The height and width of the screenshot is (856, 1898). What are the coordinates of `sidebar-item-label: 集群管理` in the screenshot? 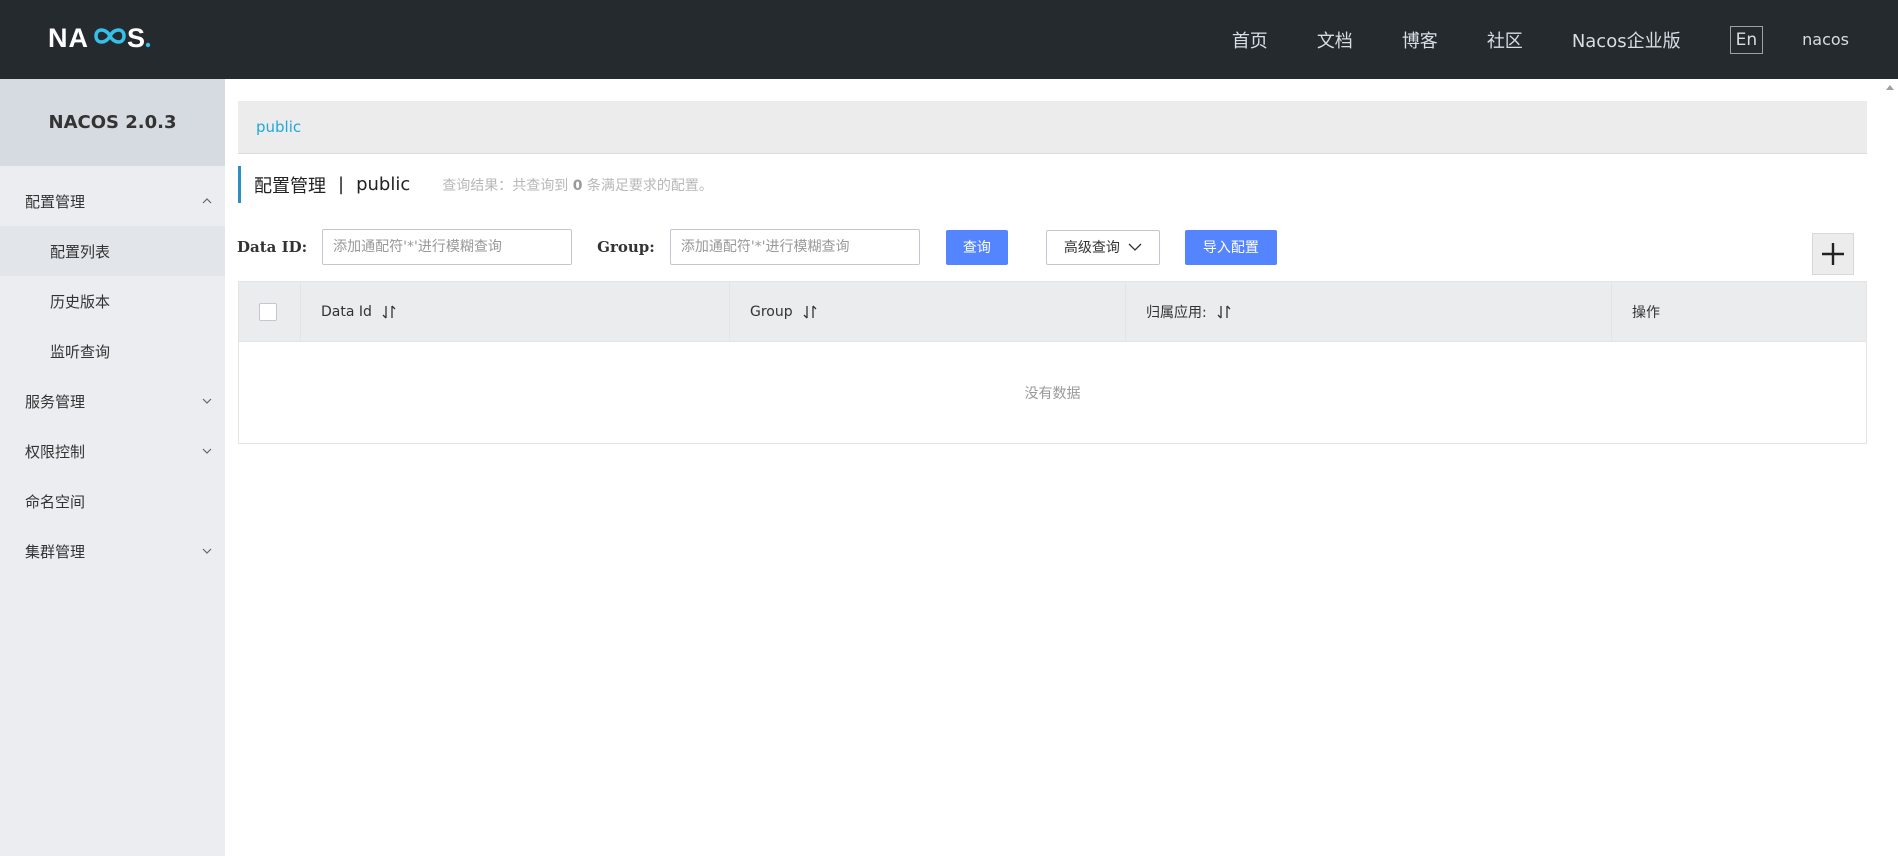 It's located at (55, 551).